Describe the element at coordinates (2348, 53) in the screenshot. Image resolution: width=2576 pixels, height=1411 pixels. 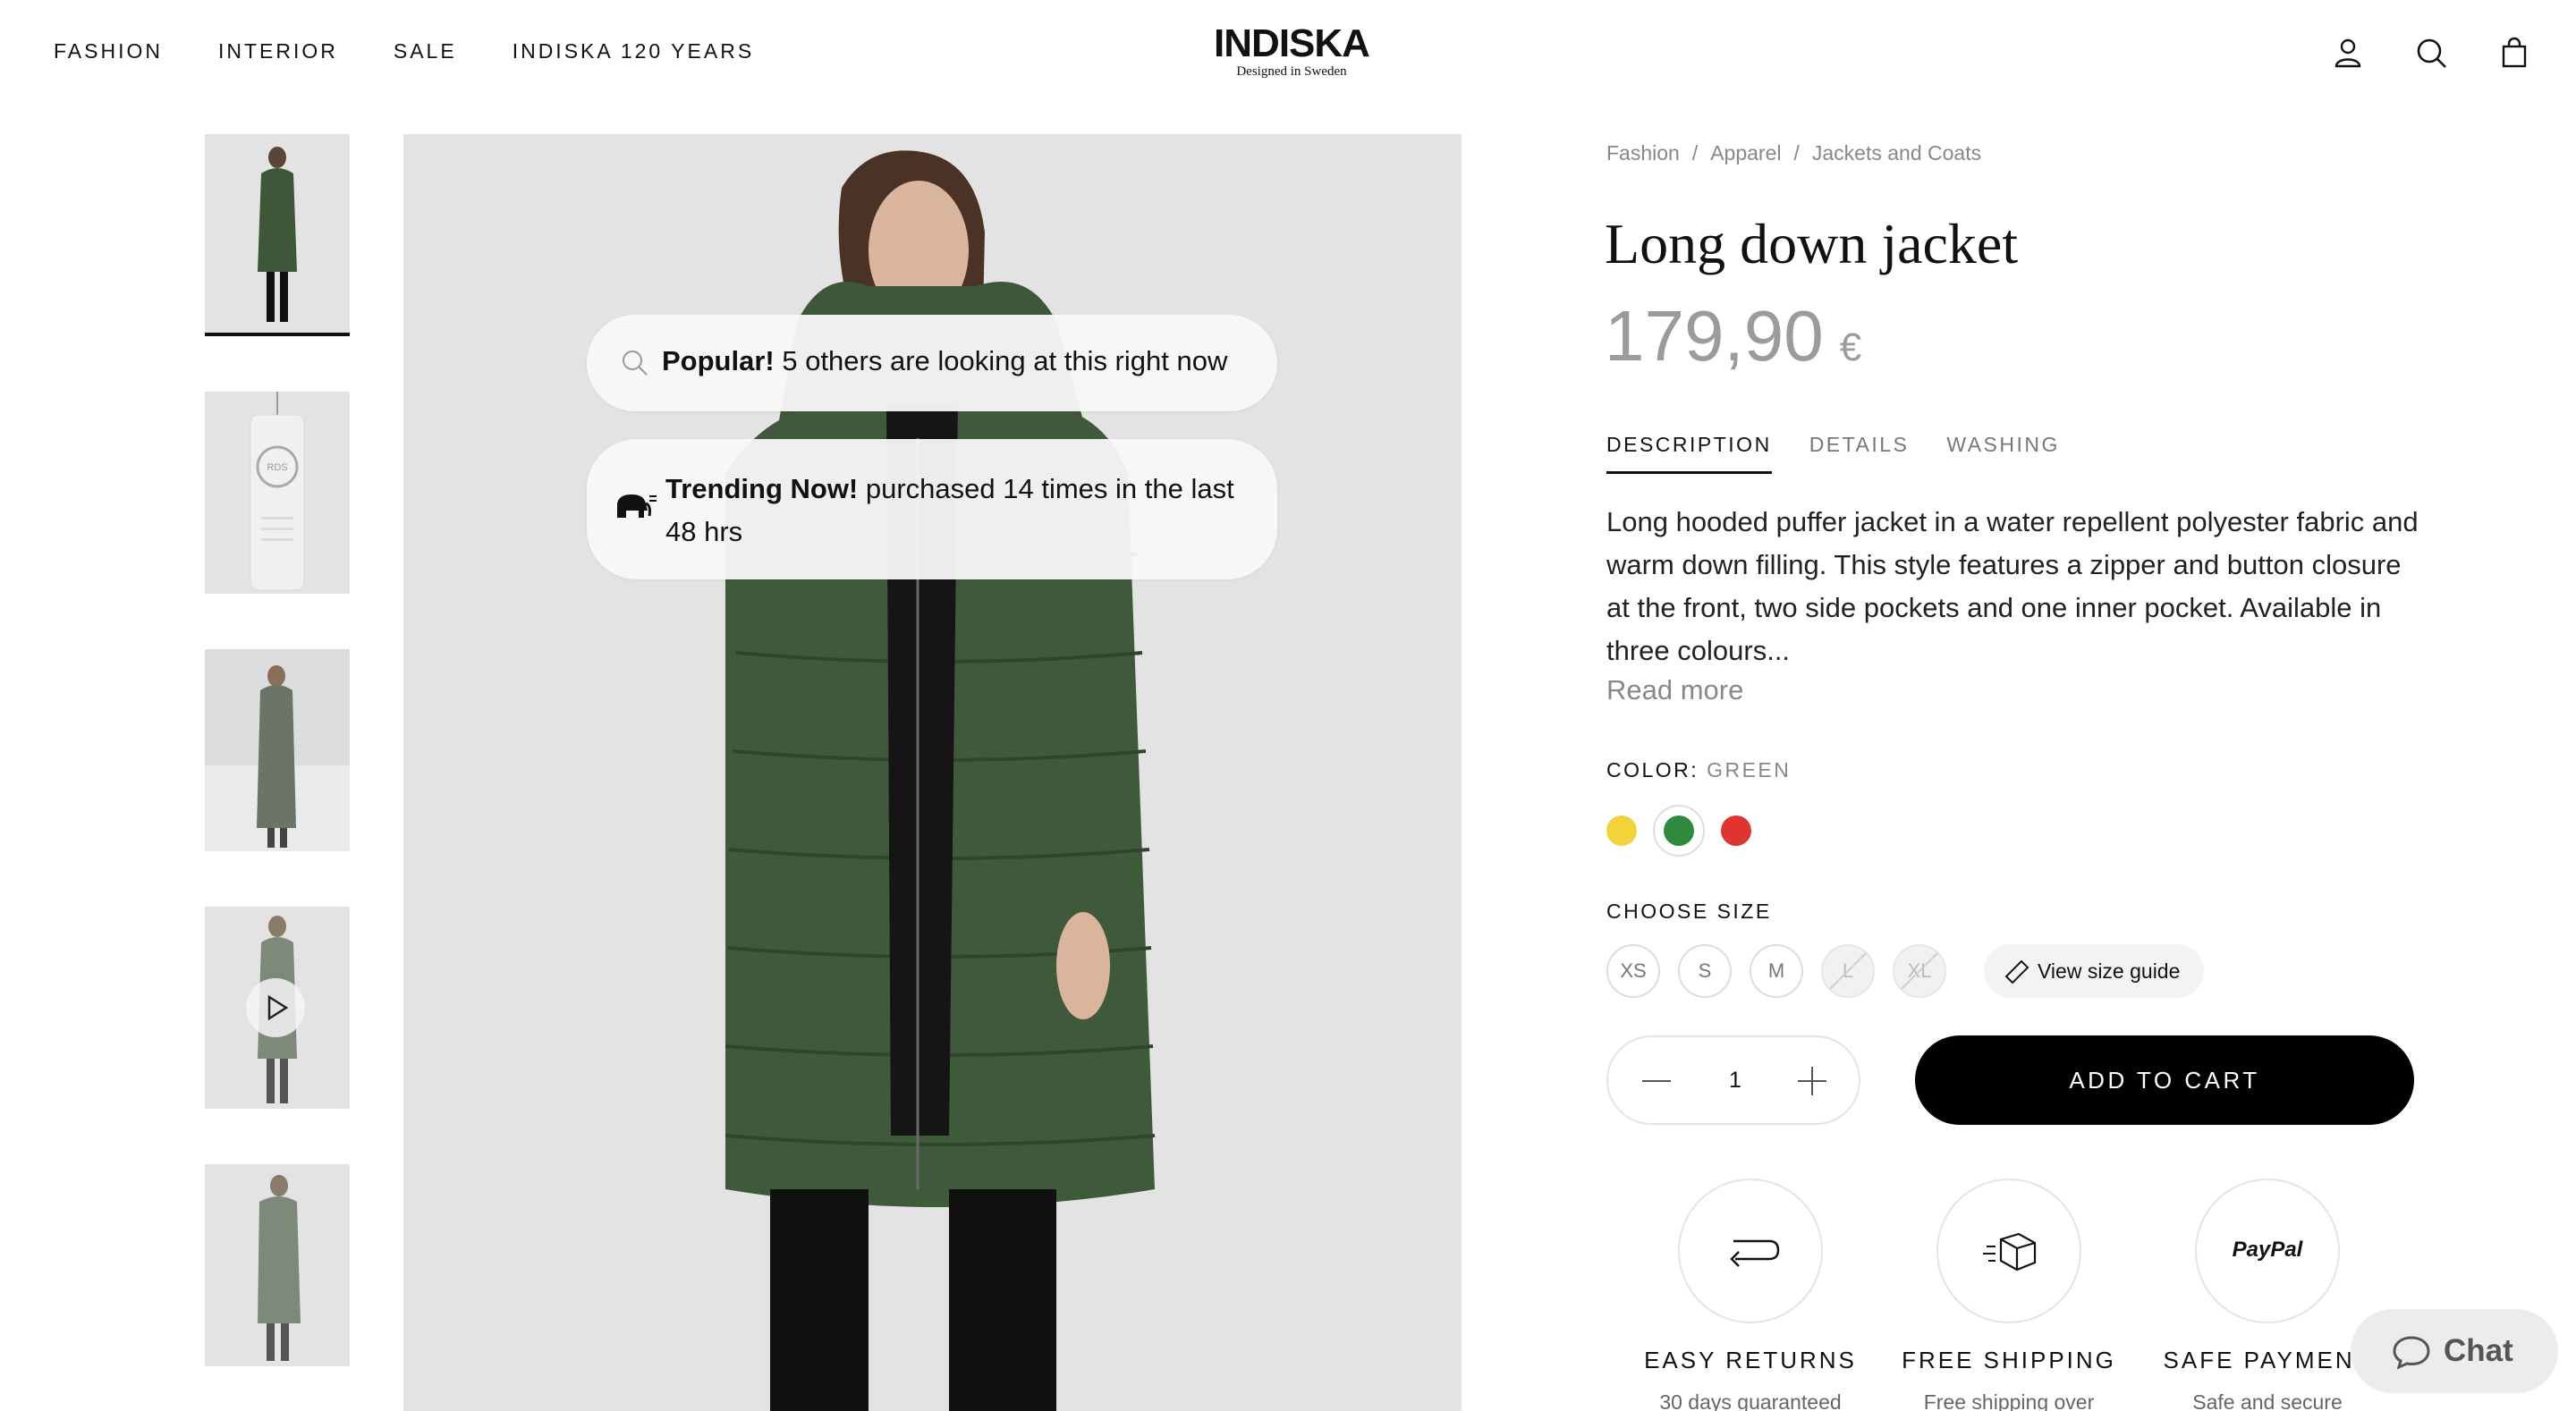
I see `account-icon` at that location.